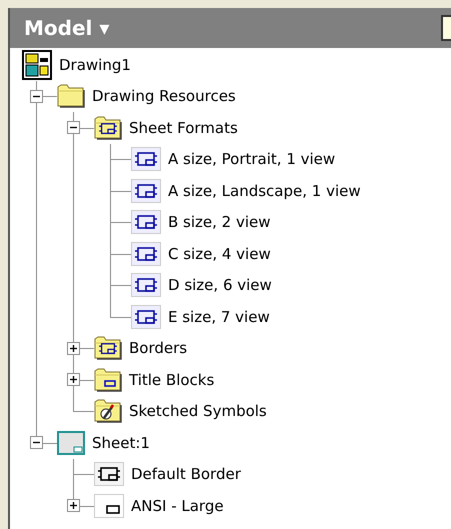  What do you see at coordinates (164, 96) in the screenshot?
I see `tree-item-label: Drawing Resources` at bounding box center [164, 96].